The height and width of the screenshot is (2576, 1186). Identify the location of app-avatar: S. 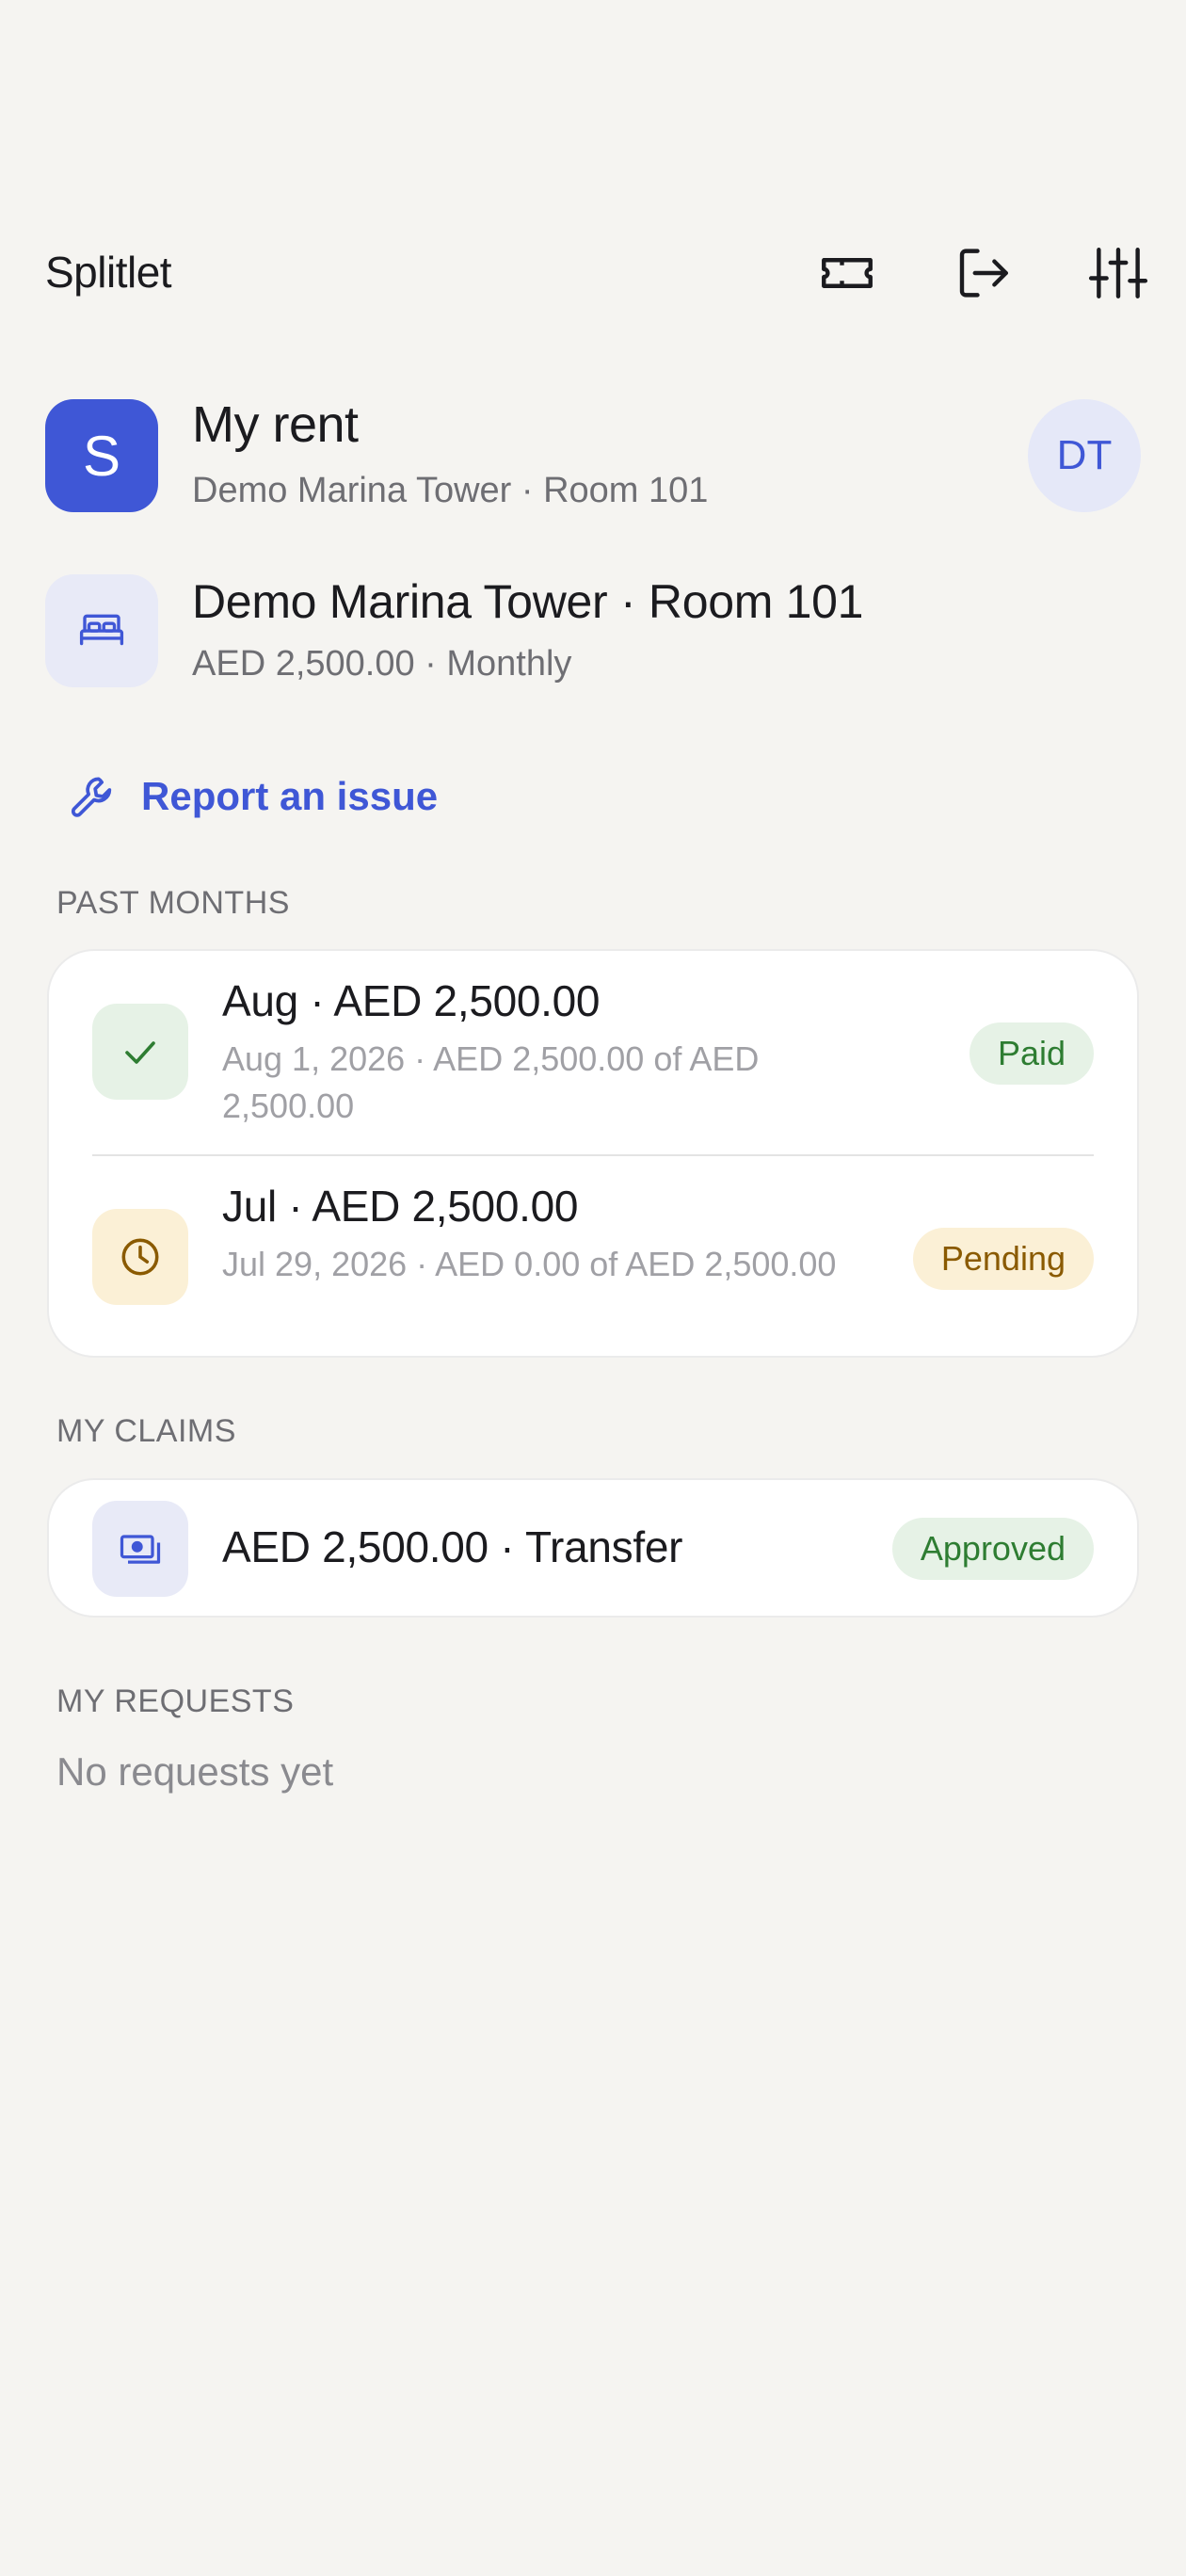
(101, 455).